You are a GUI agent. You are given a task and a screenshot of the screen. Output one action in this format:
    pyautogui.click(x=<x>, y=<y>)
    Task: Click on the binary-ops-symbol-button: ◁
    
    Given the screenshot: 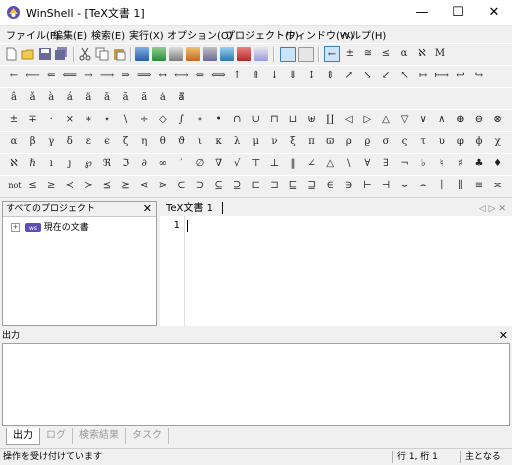 What is the action you would take?
    pyautogui.click(x=349, y=120)
    